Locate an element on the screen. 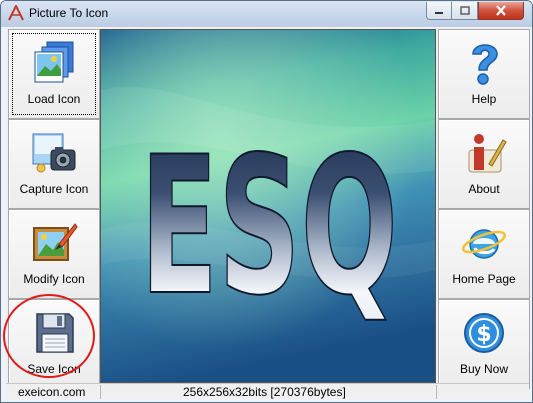 The width and height of the screenshot is (533, 403). status-bar: exeicon.com 256x256x32bits [270376bytes] is located at coordinates (267, 391).